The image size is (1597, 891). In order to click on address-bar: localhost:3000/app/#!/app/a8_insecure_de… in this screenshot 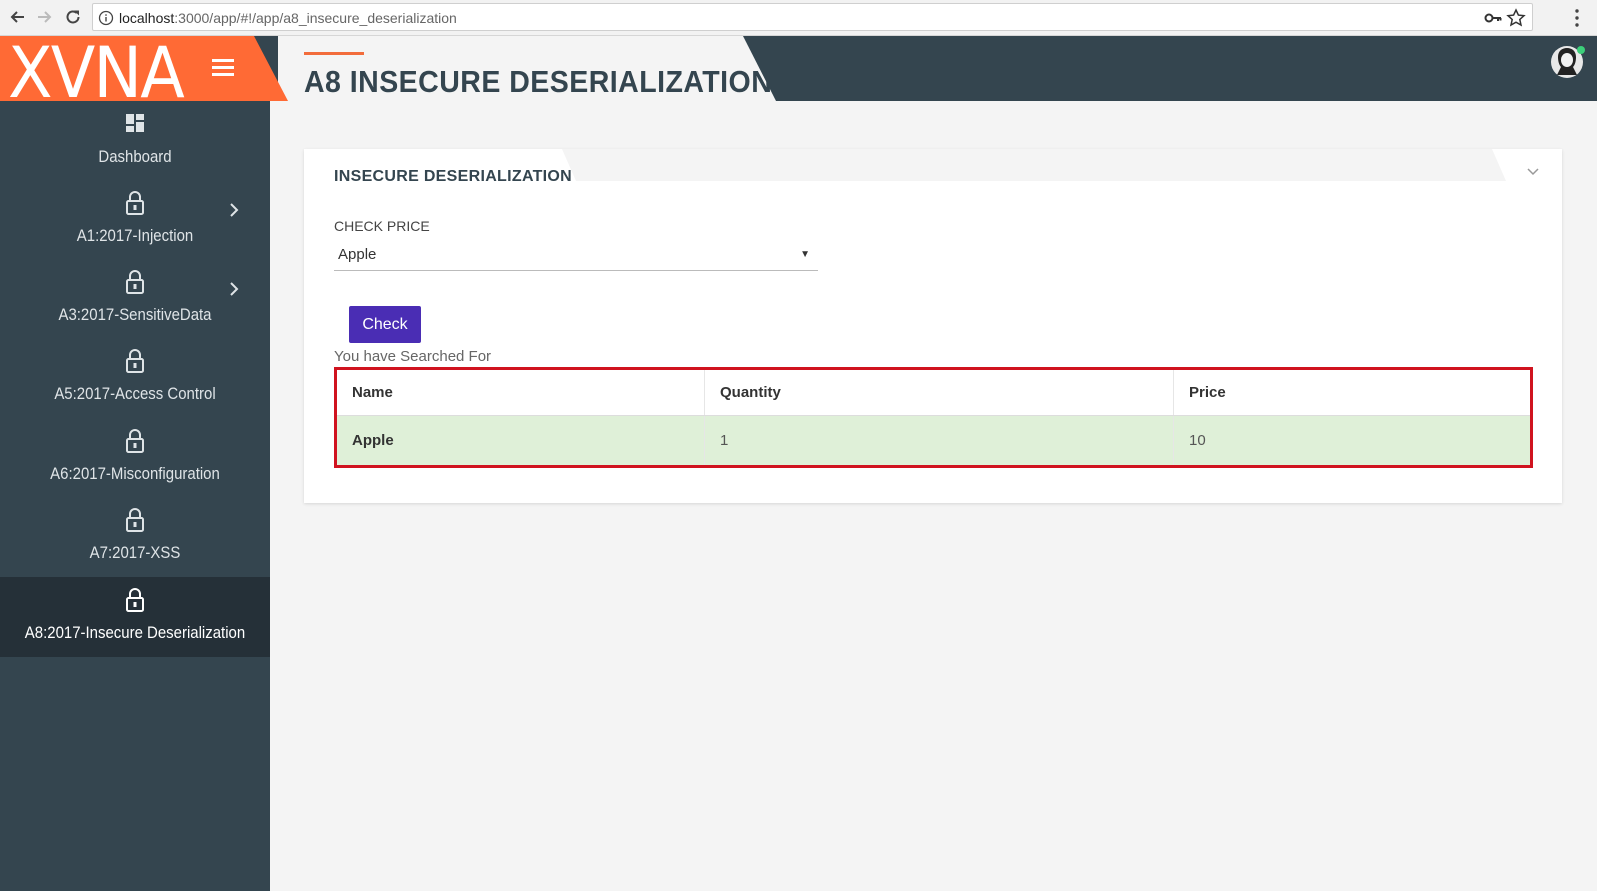, I will do `click(812, 17)`.